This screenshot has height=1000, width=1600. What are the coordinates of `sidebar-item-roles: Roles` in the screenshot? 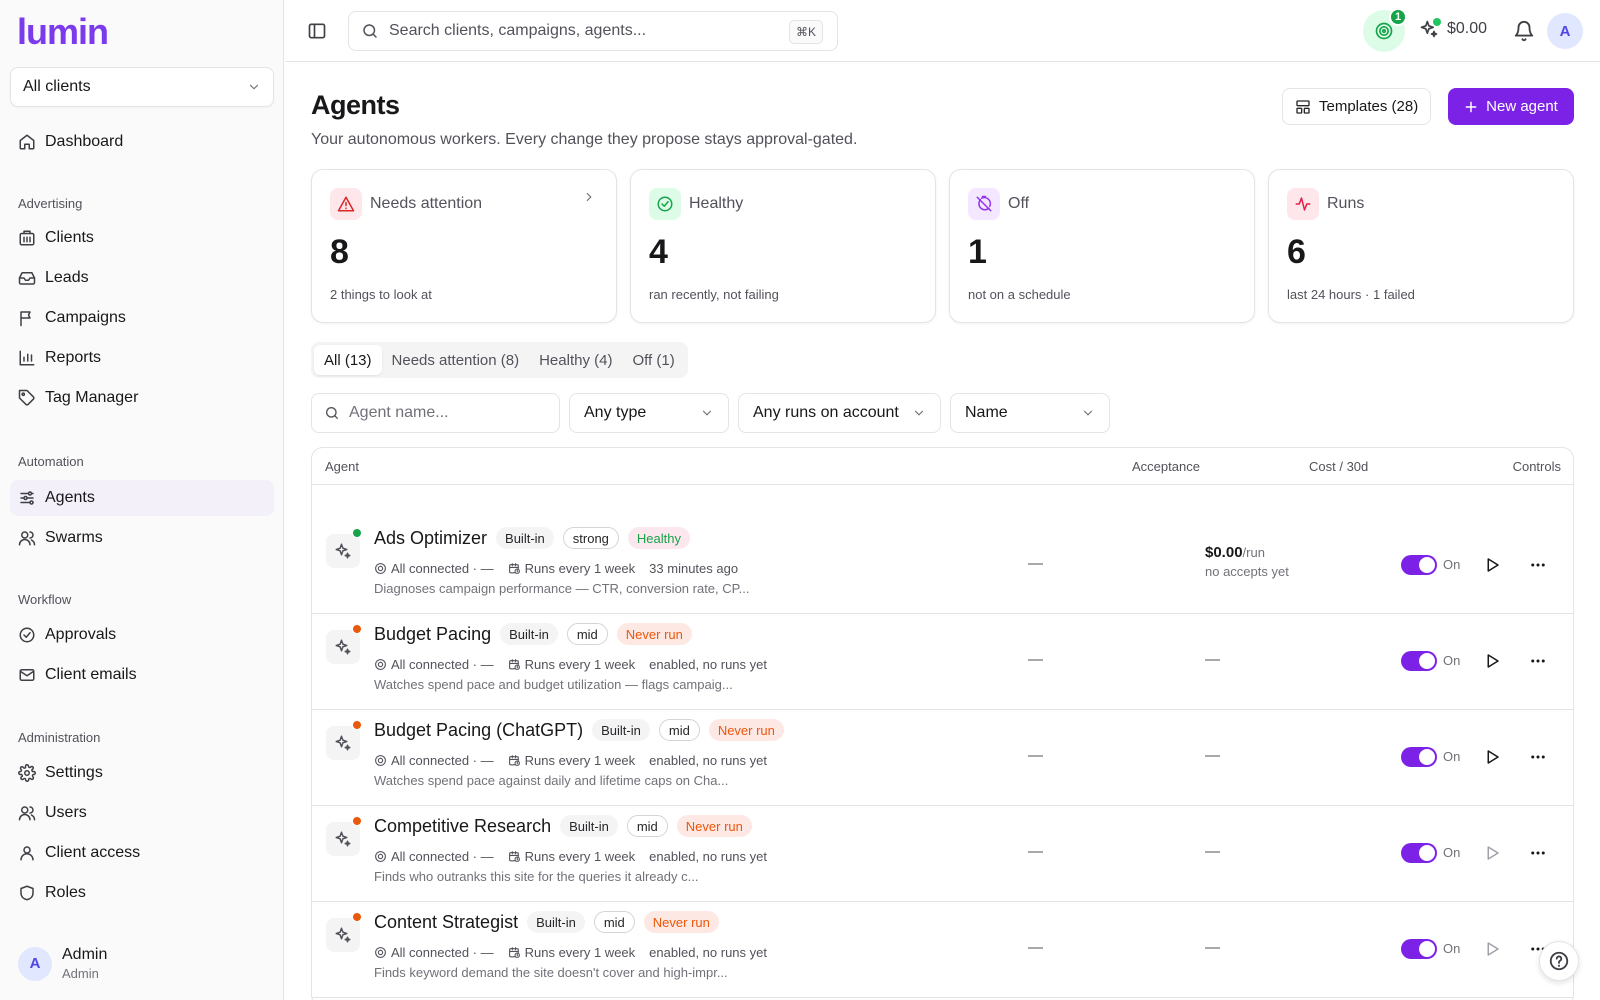 It's located at (142, 893).